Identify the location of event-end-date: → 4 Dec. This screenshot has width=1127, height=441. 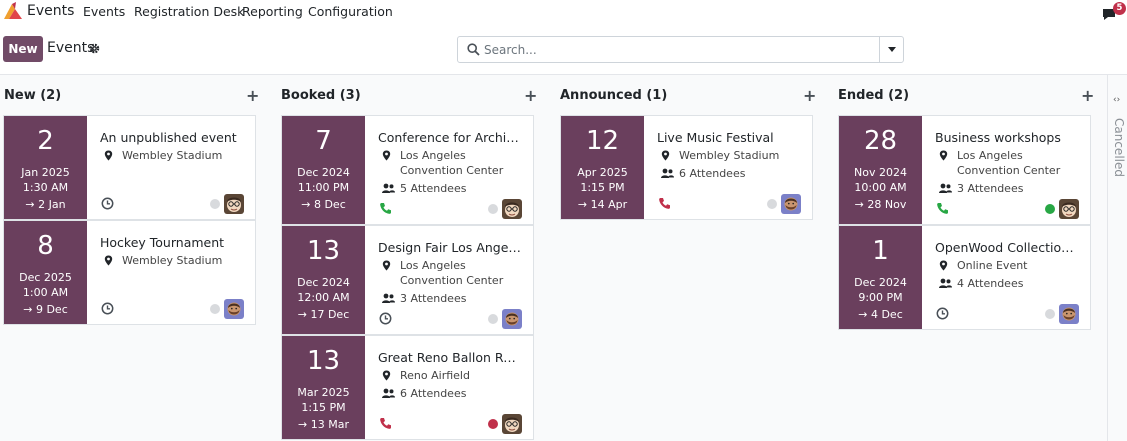
(880, 314).